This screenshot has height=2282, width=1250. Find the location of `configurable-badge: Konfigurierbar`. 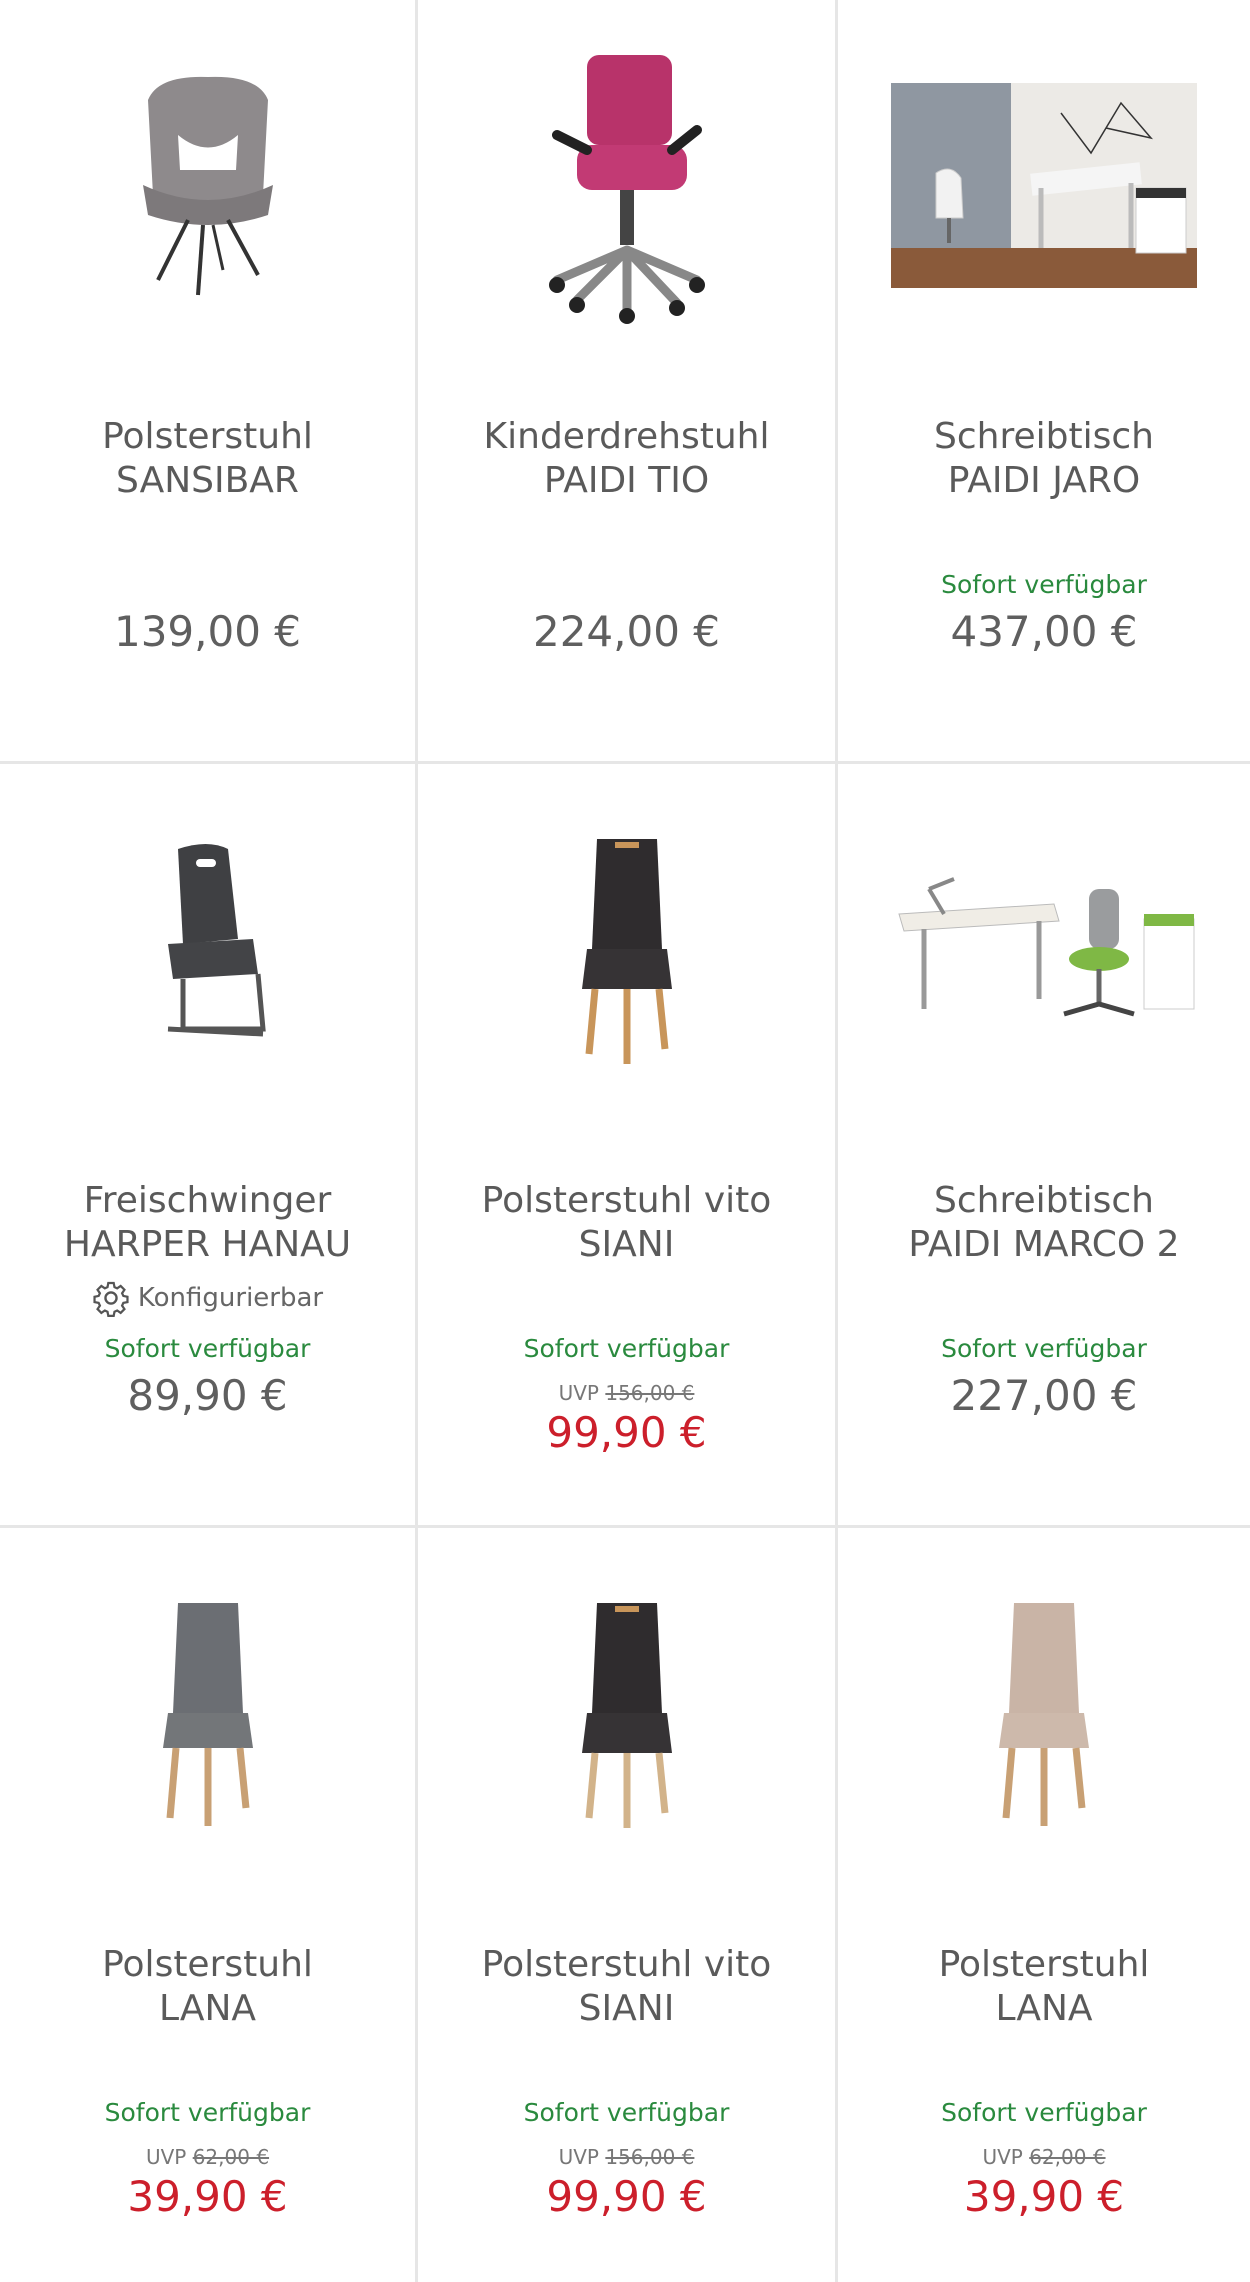

configurable-badge: Konfigurierbar is located at coordinates (207, 1298).